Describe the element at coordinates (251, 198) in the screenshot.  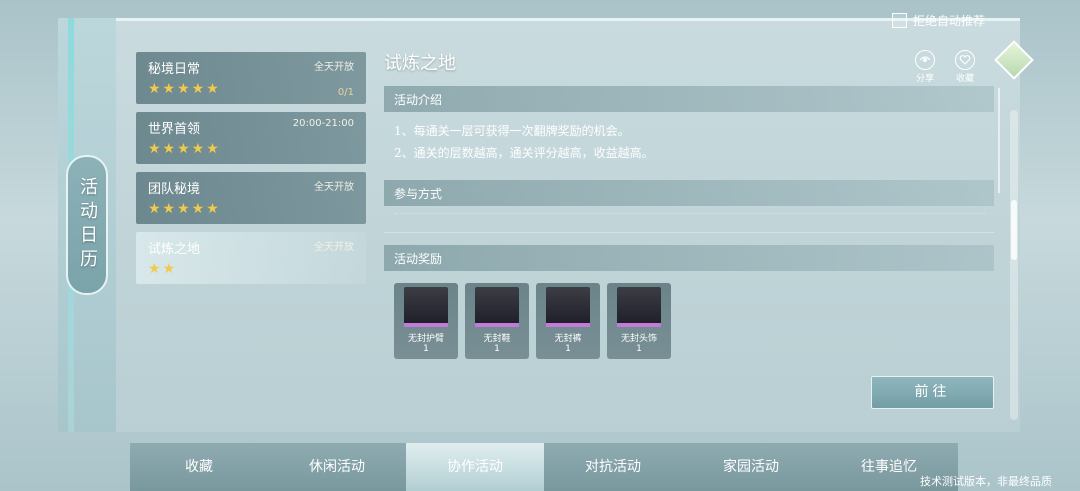
I see `activity-item: 团队秘境 全天开放 ★★★★★` at that location.